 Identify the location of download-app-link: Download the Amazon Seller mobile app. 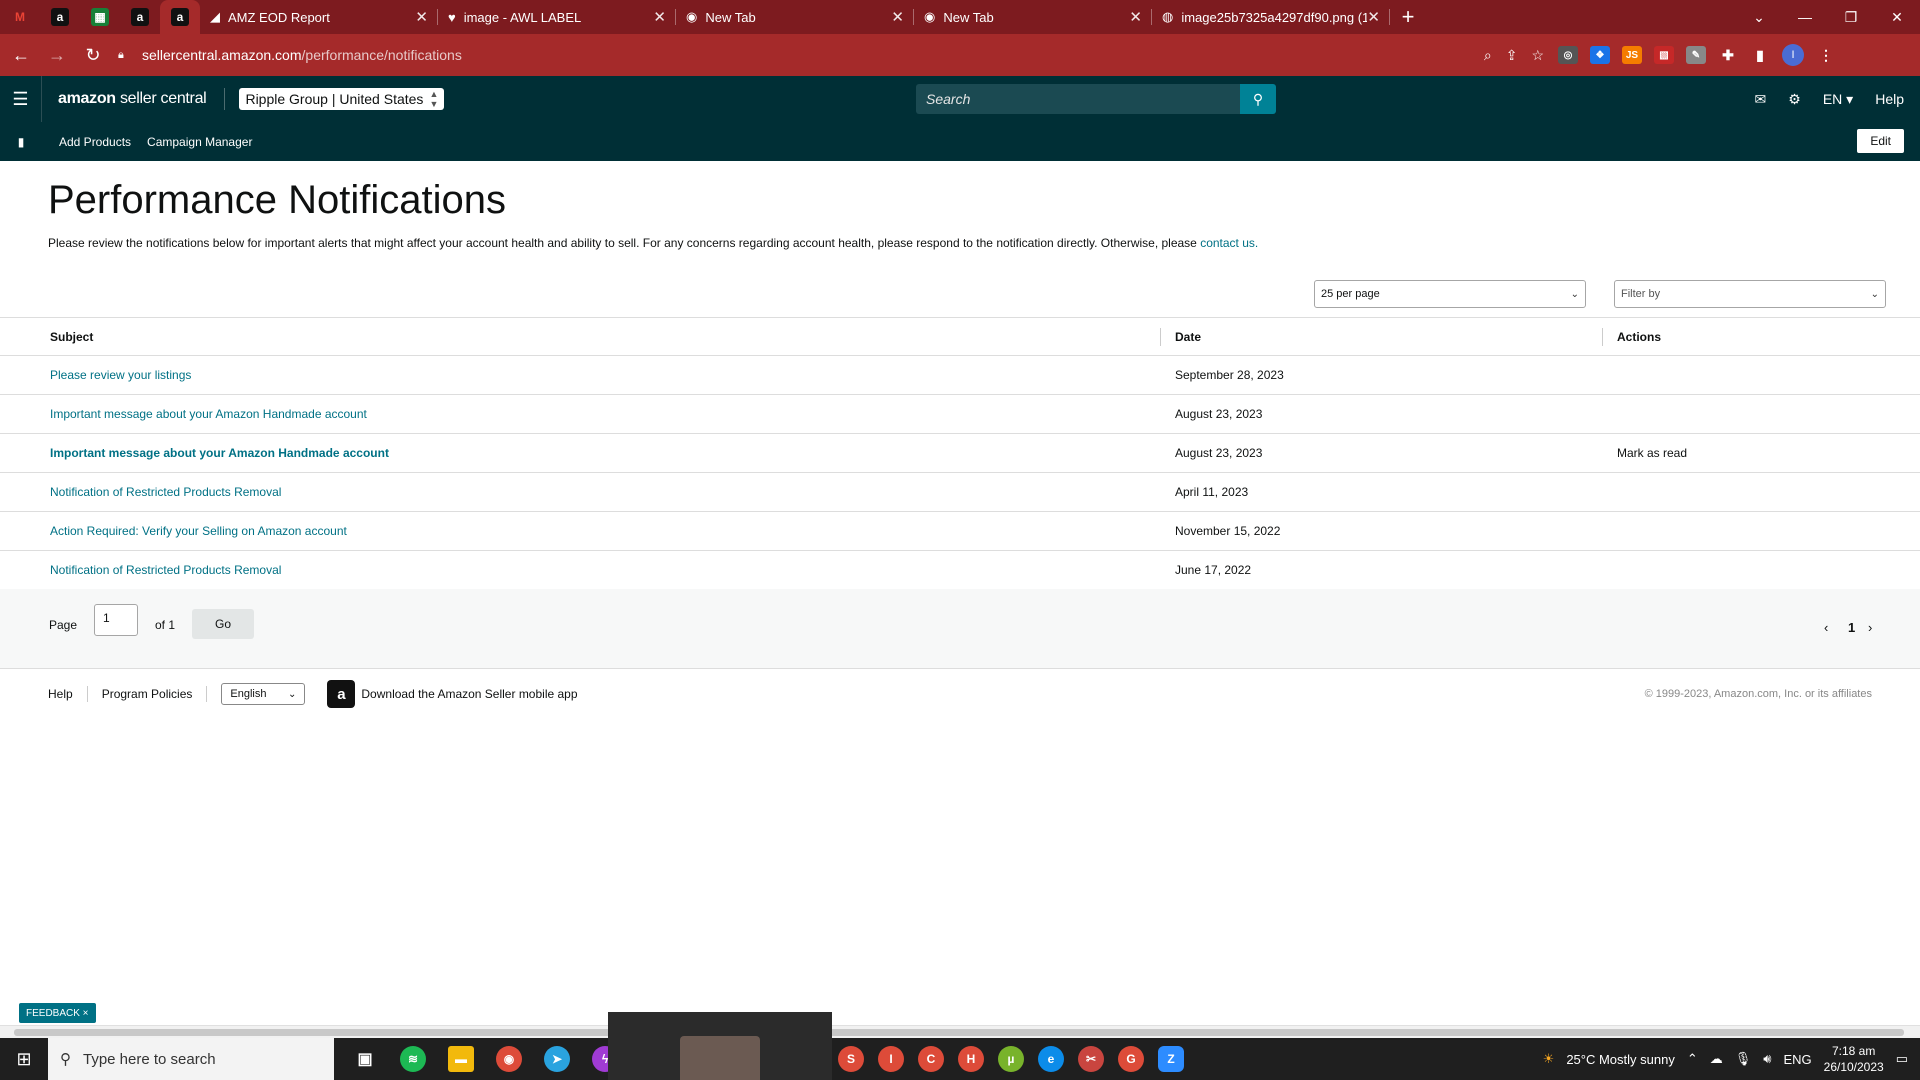
(469, 694).